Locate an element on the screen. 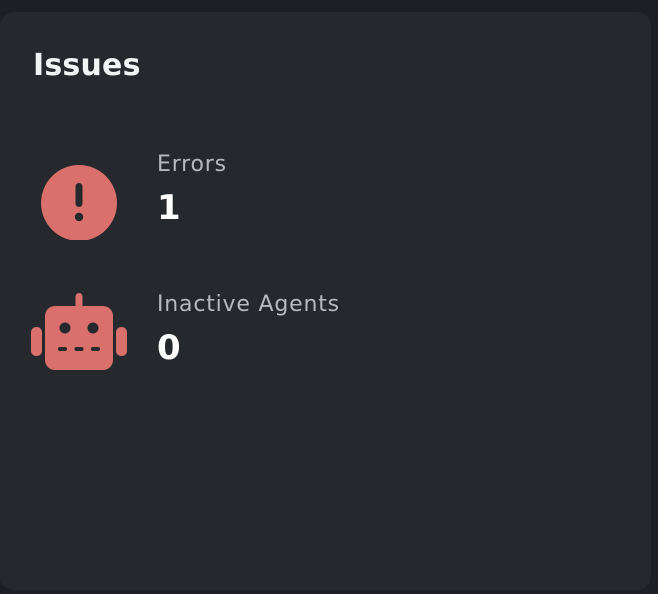 The height and width of the screenshot is (594, 658). robot-icon is located at coordinates (80, 335).